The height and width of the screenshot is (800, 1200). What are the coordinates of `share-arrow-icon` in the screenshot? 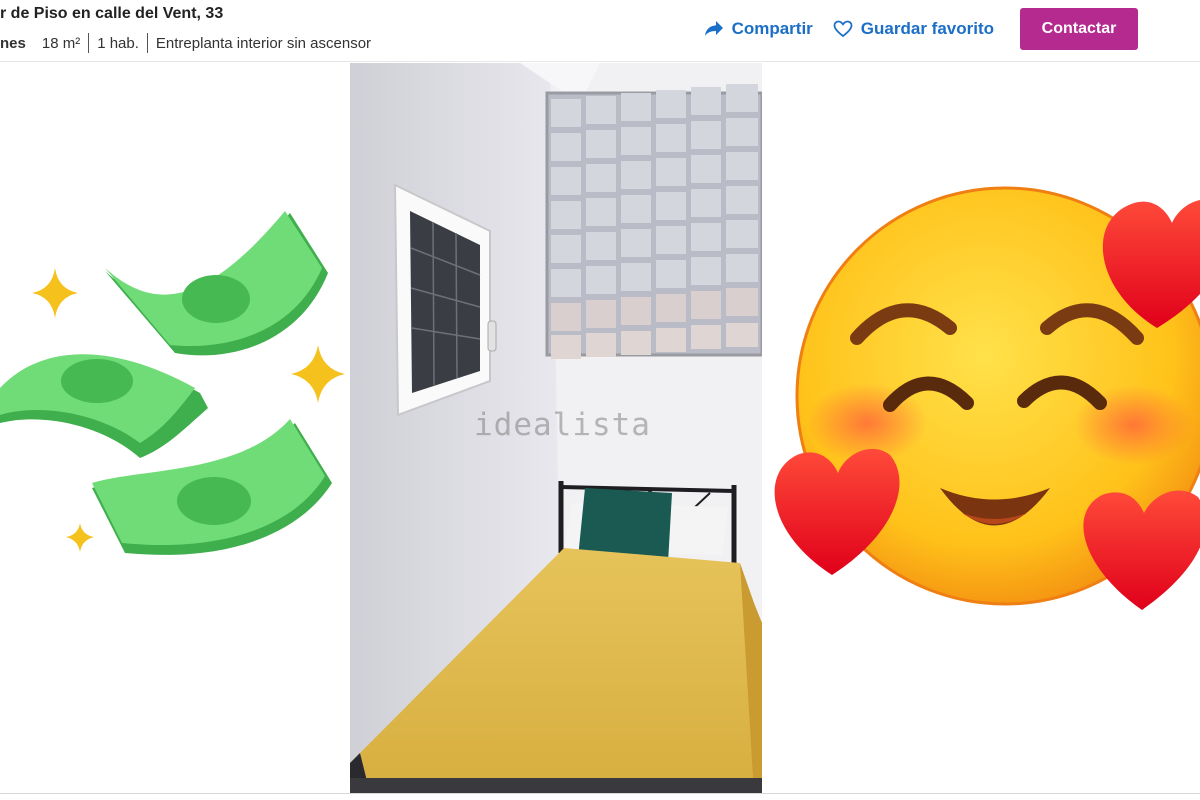 It's located at (713, 28).